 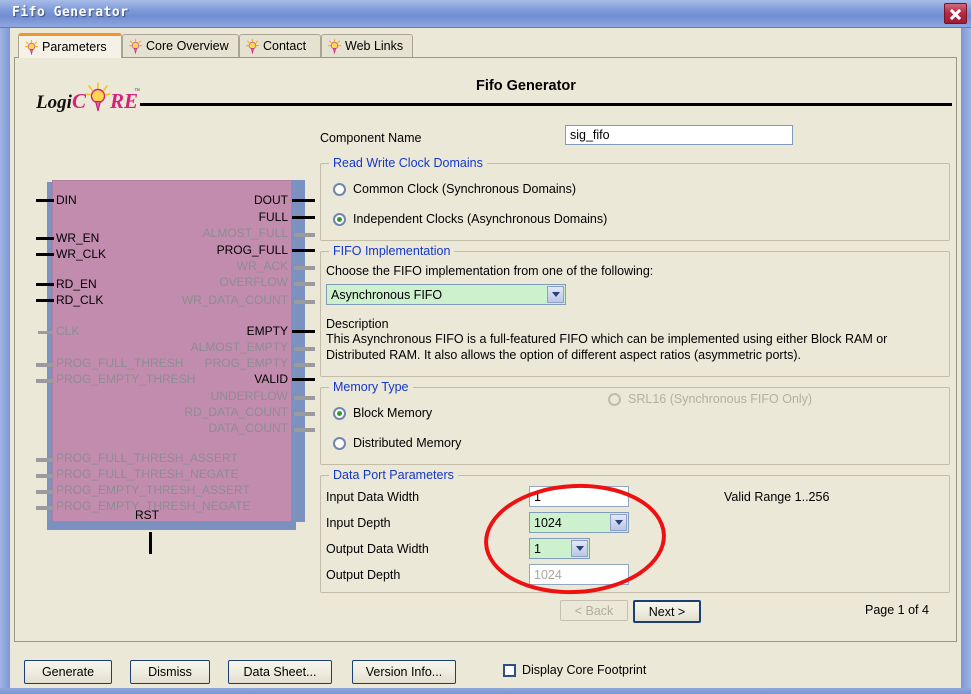 What do you see at coordinates (387, 294) in the screenshot?
I see `fifo-implementation-value: Asynchronous FIFO` at bounding box center [387, 294].